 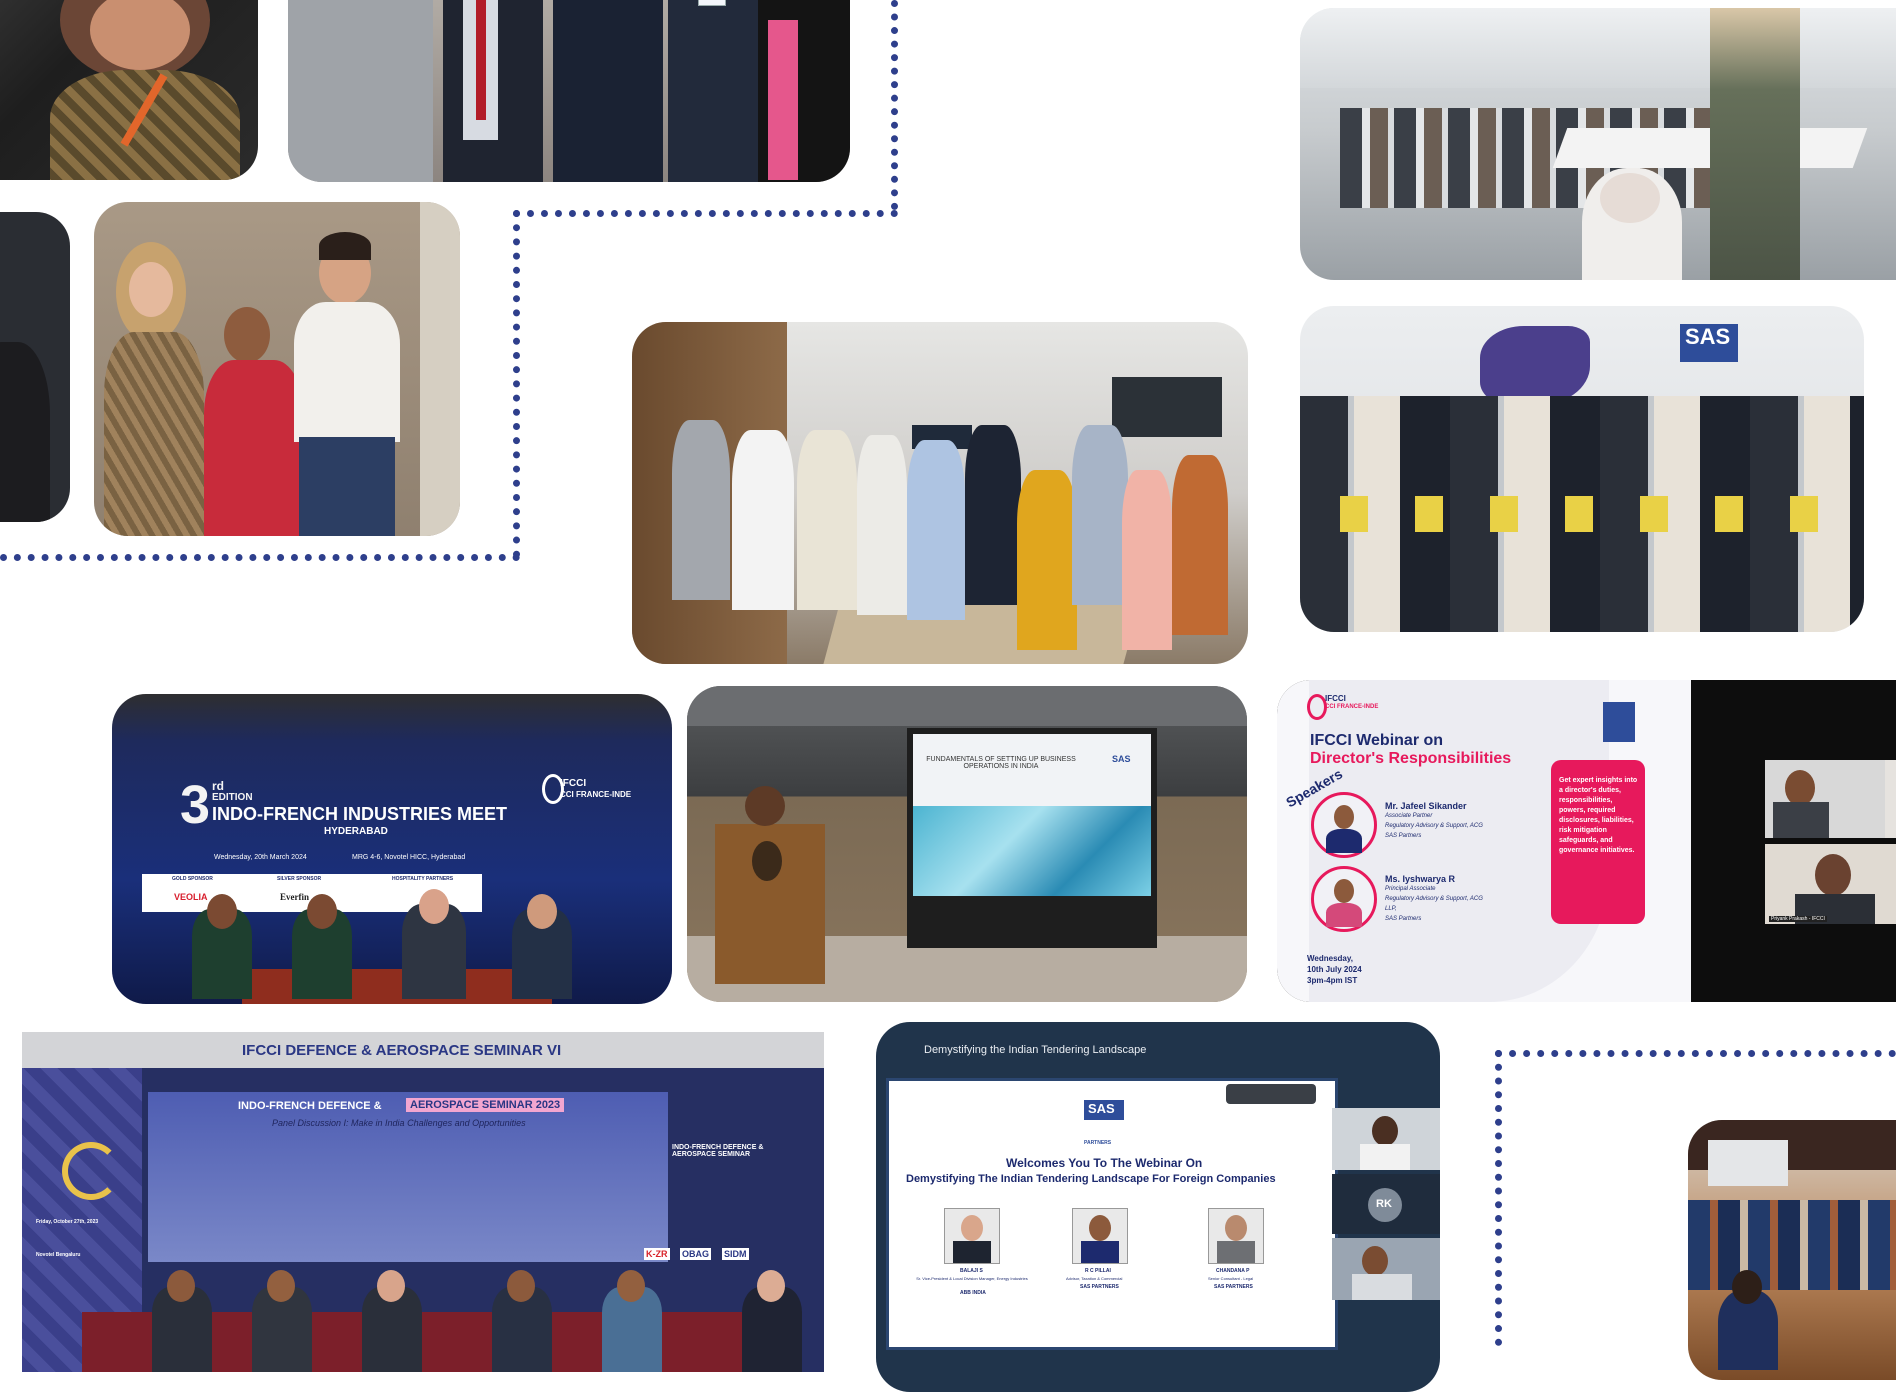 I want to click on photo-three-people-main, so click(x=277, y=369).